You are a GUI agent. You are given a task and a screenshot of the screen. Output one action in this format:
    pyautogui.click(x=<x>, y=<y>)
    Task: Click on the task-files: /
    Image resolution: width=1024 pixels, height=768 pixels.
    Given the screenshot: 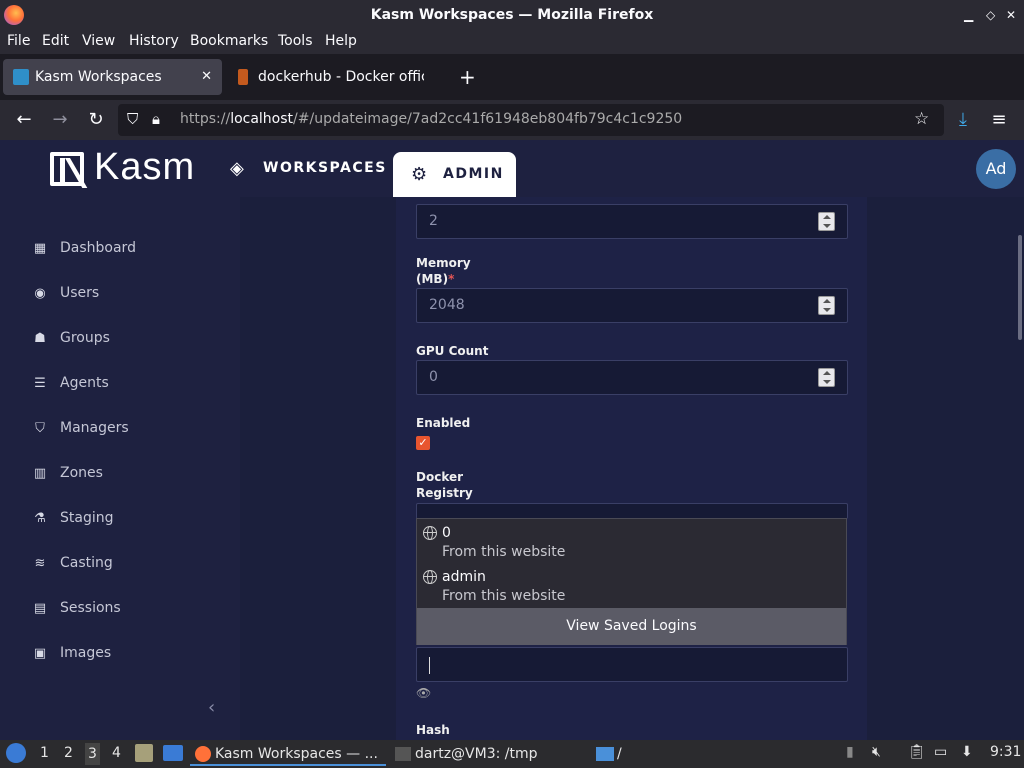 What is the action you would take?
    pyautogui.click(x=616, y=754)
    